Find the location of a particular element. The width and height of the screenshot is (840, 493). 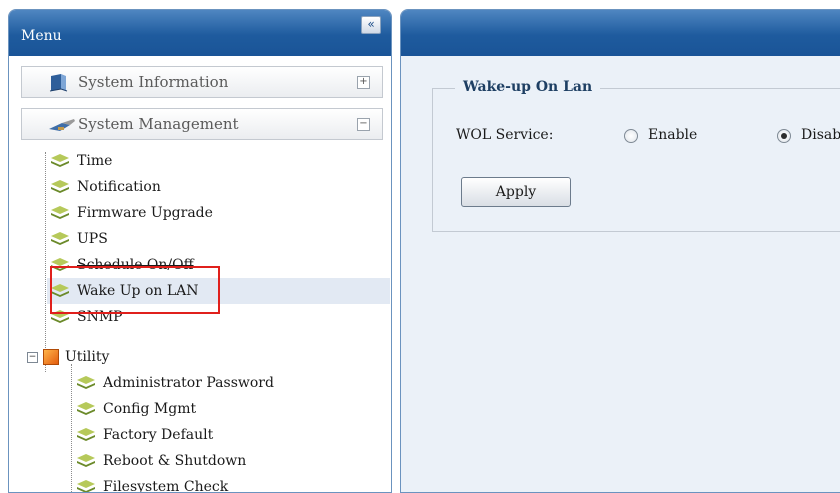

menu-item-schedule-on-off: Schedule On/Off is located at coordinates (147, 265).